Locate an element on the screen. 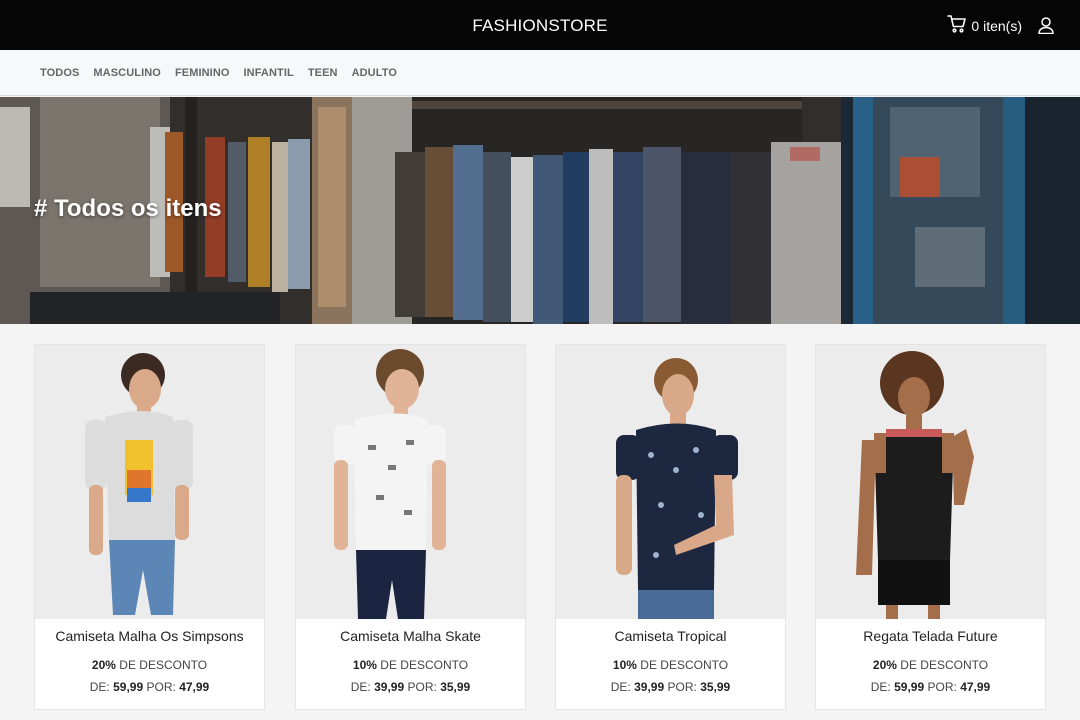  product-name: Camiseta Malha Os Simpsons is located at coordinates (149, 636).